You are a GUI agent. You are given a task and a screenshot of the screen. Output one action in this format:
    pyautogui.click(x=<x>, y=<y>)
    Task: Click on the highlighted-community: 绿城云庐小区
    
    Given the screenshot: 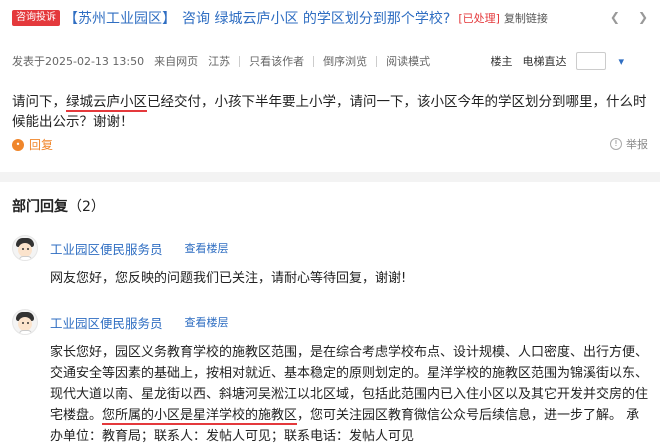 What is the action you would take?
    pyautogui.click(x=106, y=103)
    